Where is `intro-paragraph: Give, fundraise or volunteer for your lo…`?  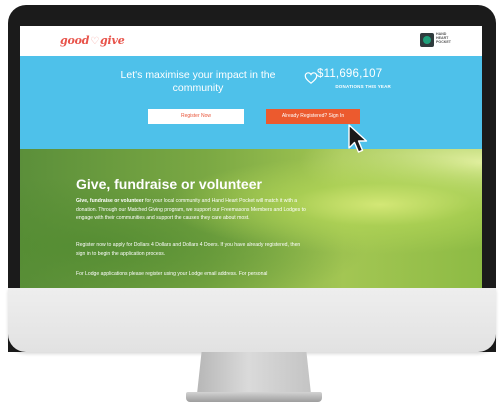 intro-paragraph: Give, fundraise or volunteer for your lo… is located at coordinates (191, 210).